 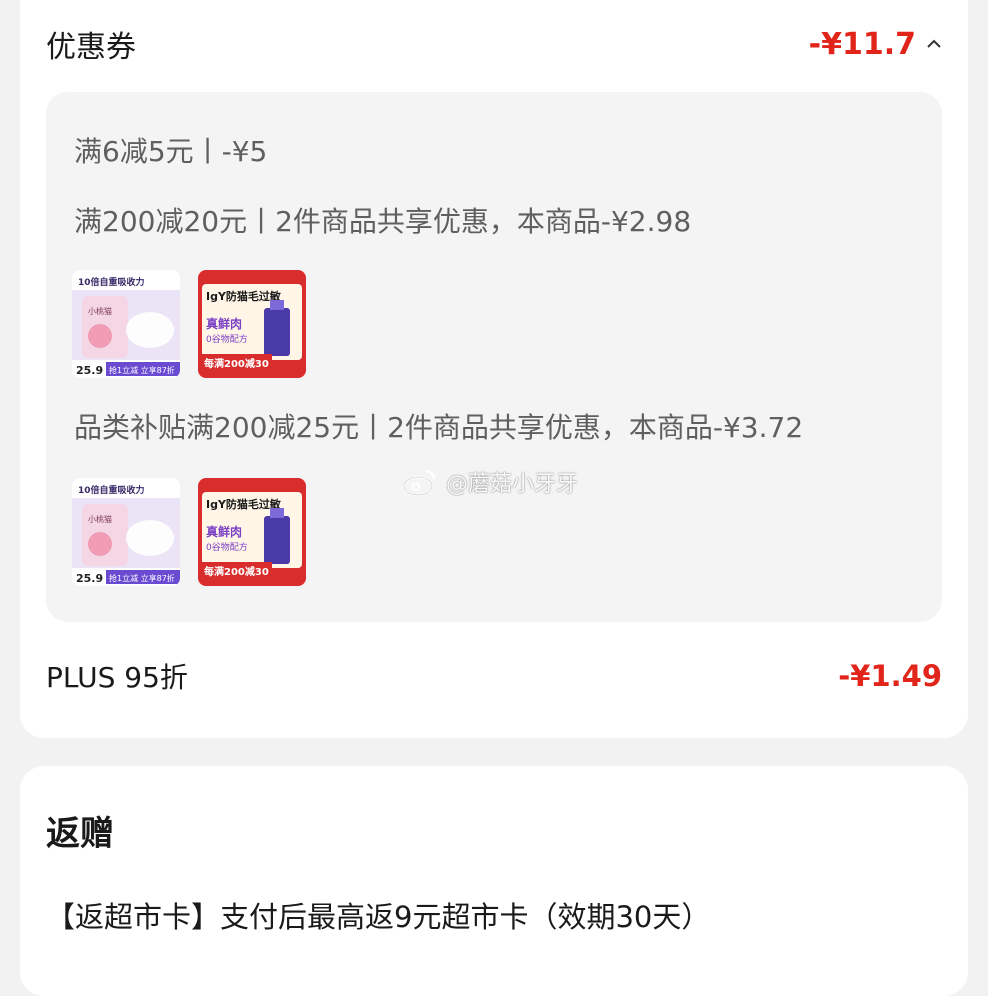 What do you see at coordinates (890, 676) in the screenshot?
I see `plus-discount-value: -¥1.49` at bounding box center [890, 676].